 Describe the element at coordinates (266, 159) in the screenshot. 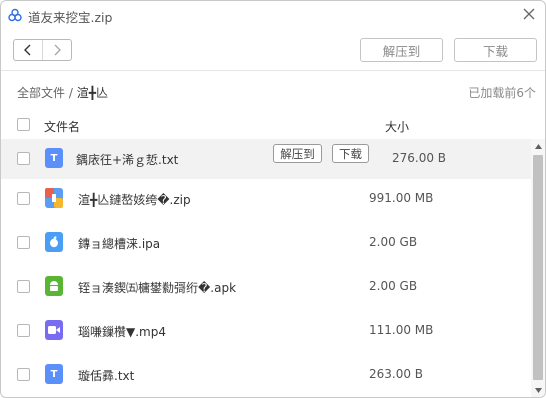

I see `table-row: T 鍝庡彺+浠ｇ悊.txt 解压到 下载 276.00 B` at that location.